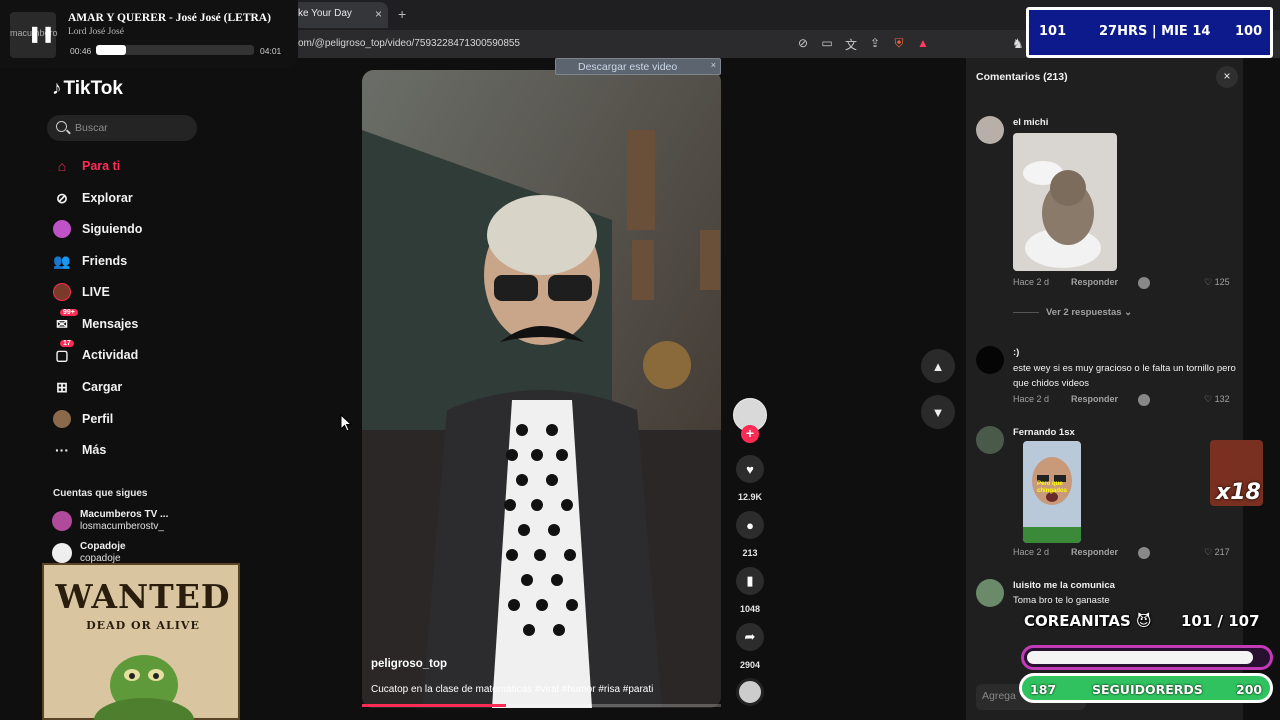  Describe the element at coordinates (62, 386) in the screenshot. I see `upload-icon: ⊞` at that location.